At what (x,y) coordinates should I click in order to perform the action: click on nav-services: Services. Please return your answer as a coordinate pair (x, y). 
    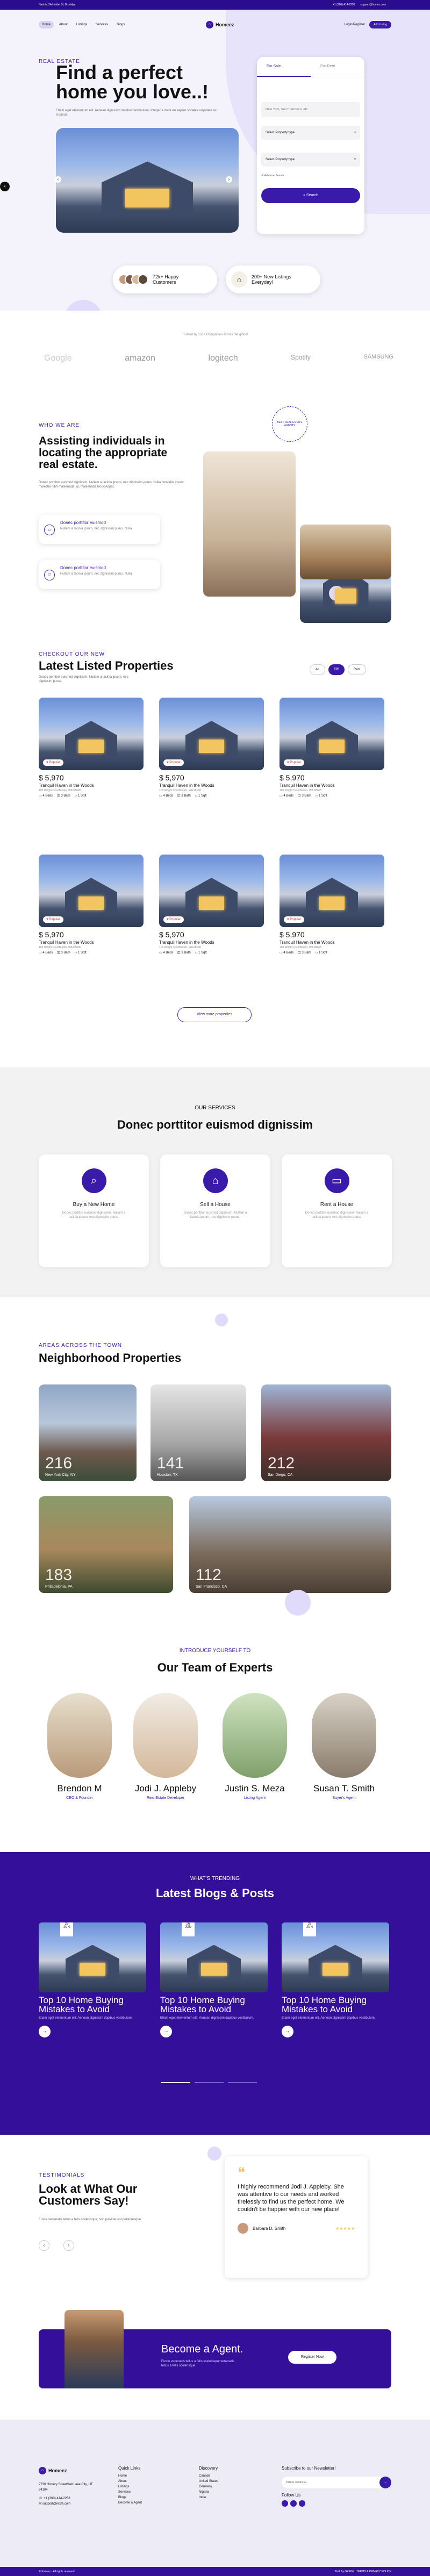
    Looking at the image, I should click on (101, 24).